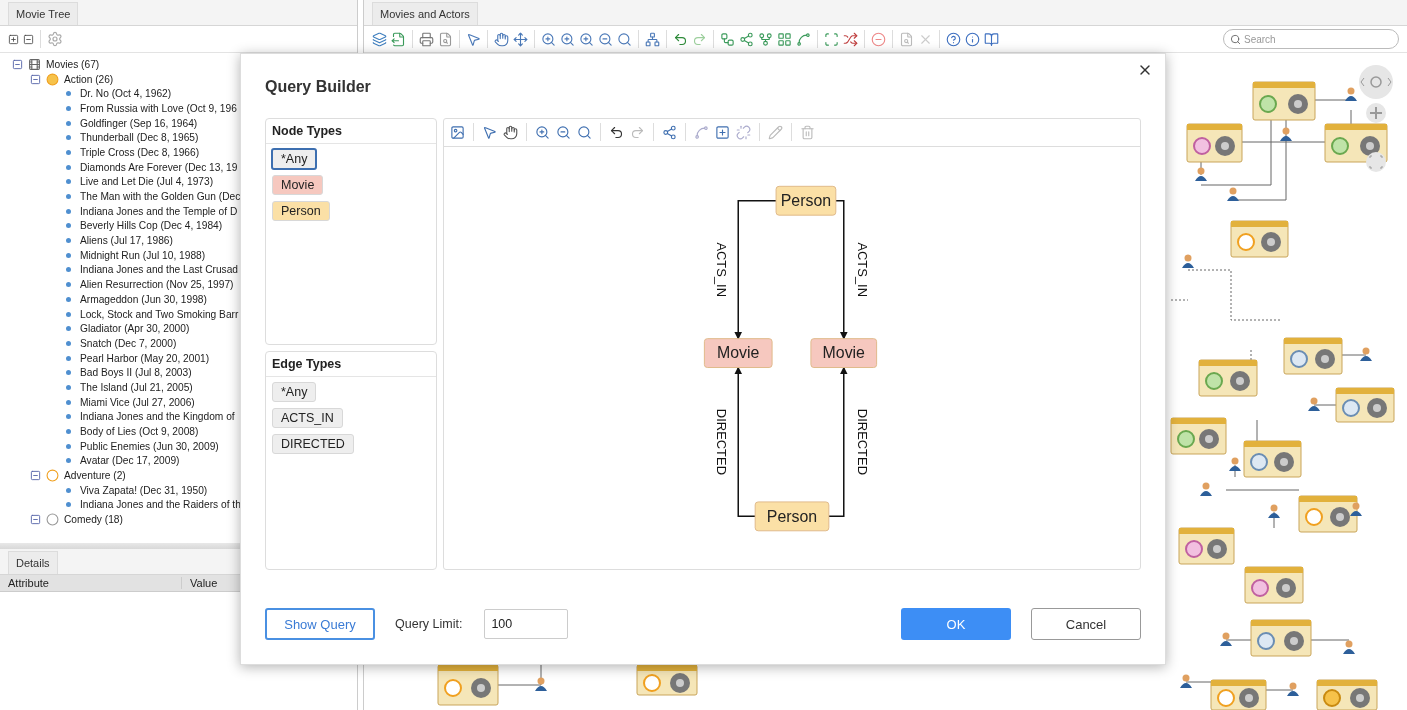 The image size is (1407, 710). What do you see at coordinates (1376, 162) in the screenshot?
I see `fit-view-icon` at bounding box center [1376, 162].